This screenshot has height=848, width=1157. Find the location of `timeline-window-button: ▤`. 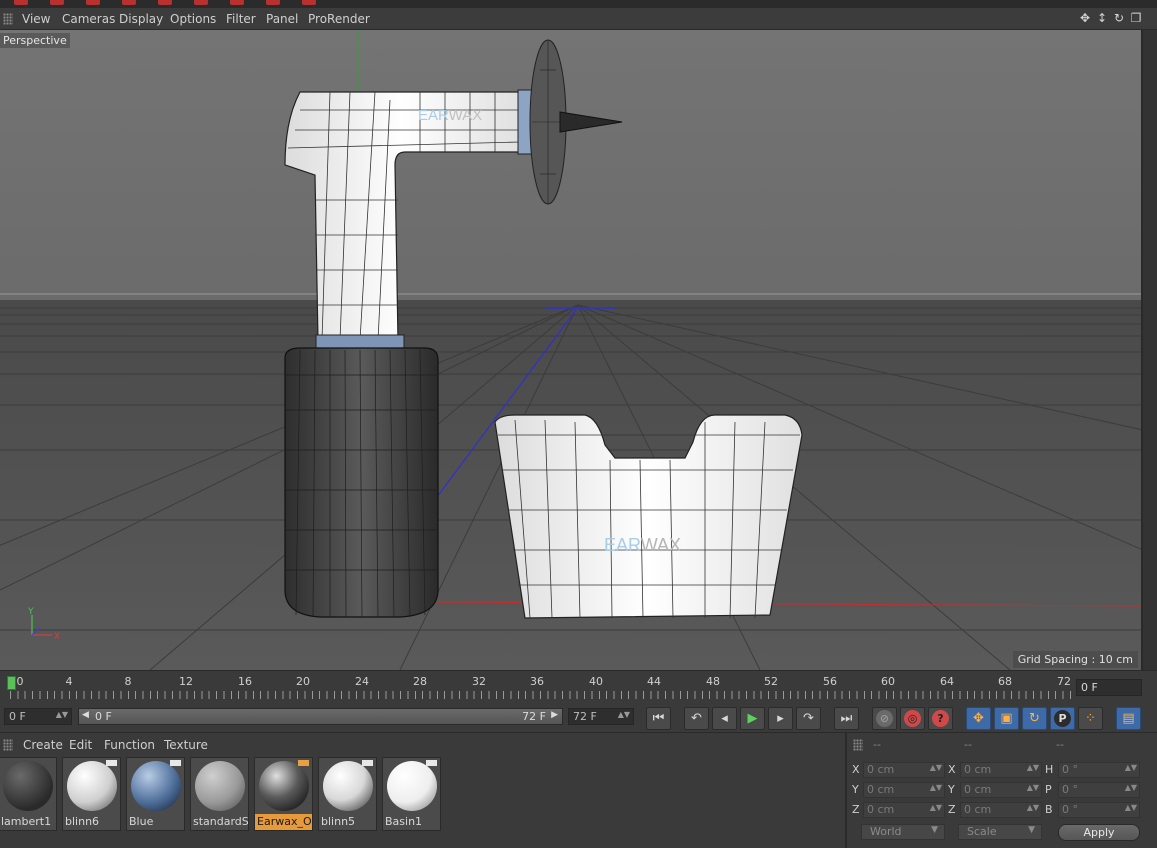

timeline-window-button: ▤ is located at coordinates (1128, 718).